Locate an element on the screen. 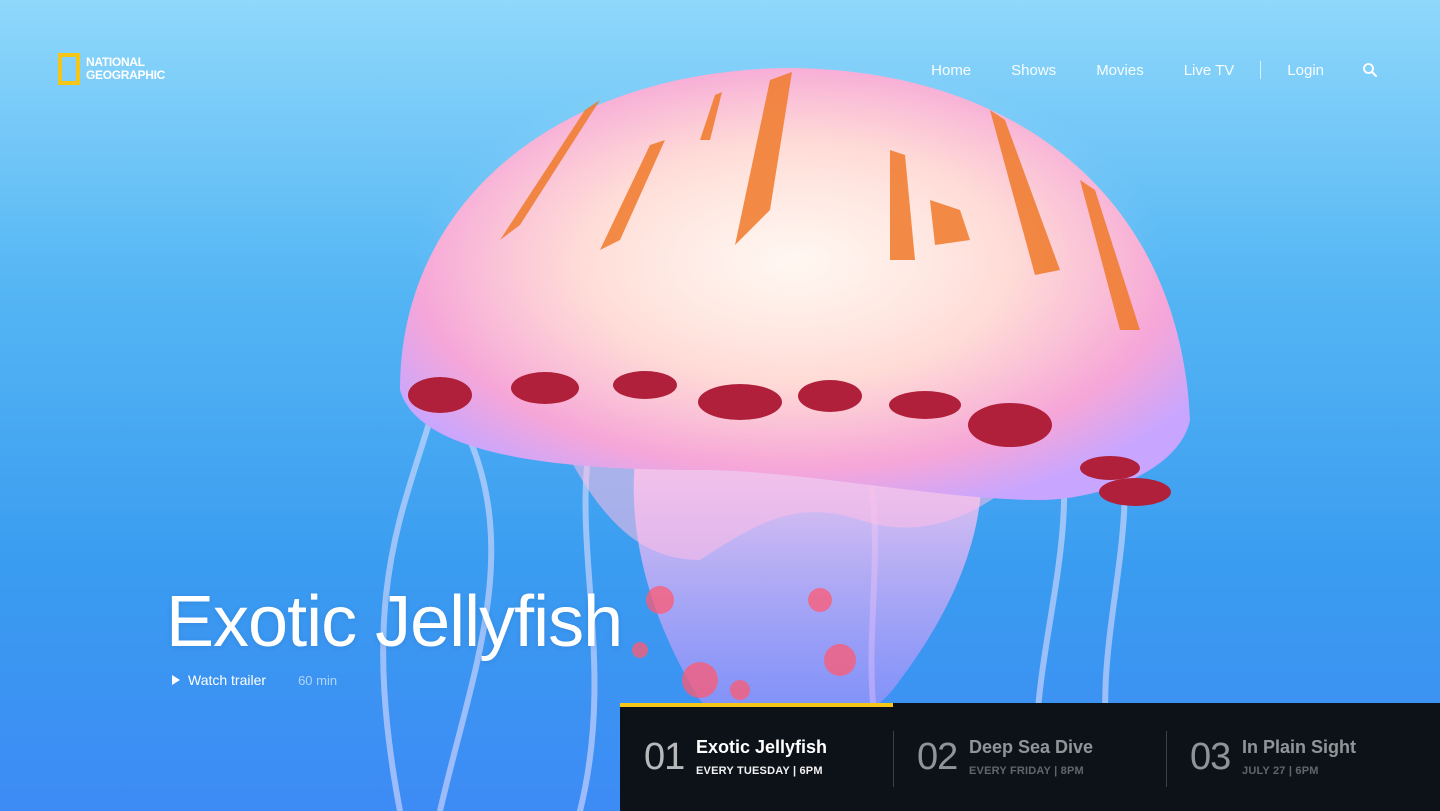 This screenshot has width=1440, height=811. watch-trailer-button: Watch trailer is located at coordinates (219, 680).